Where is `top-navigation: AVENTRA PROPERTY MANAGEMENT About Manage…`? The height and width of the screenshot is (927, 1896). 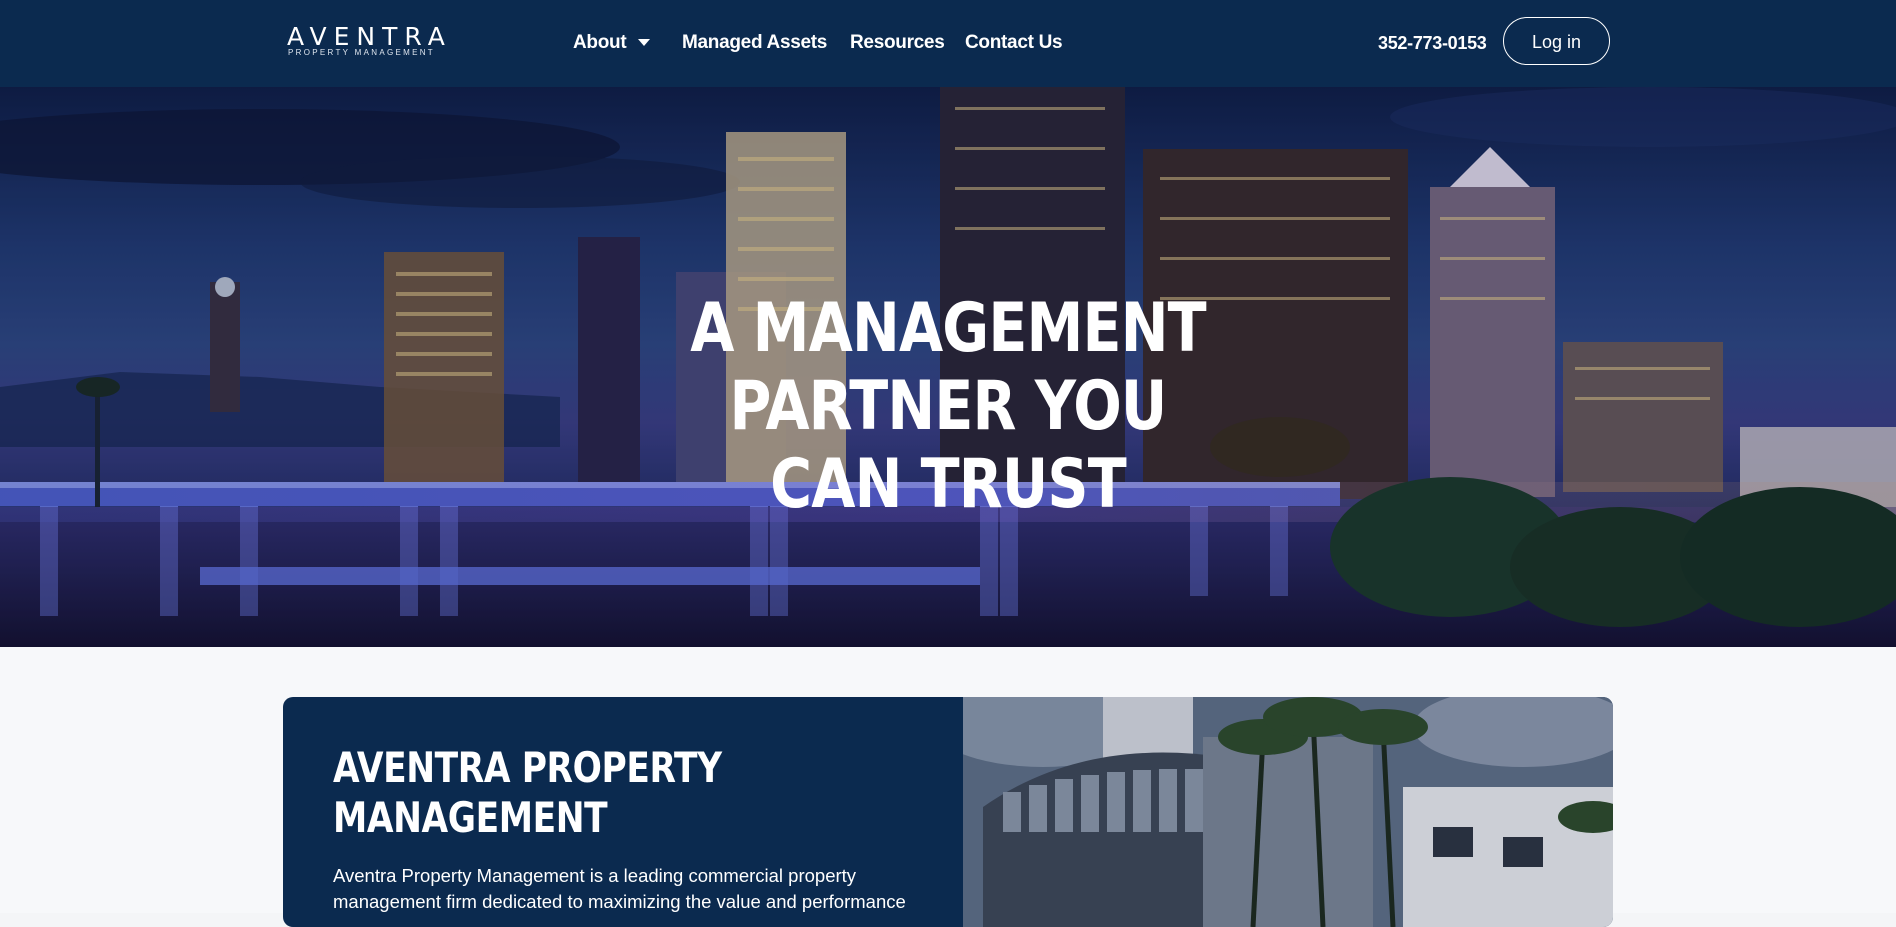
top-navigation: AVENTRA PROPERTY MANAGEMENT About Manage… is located at coordinates (948, 43).